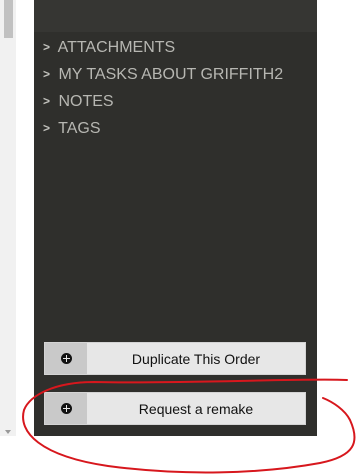 The width and height of the screenshot is (362, 476). What do you see at coordinates (196, 358) in the screenshot?
I see `duplicate-order-label: Duplicate This Order` at bounding box center [196, 358].